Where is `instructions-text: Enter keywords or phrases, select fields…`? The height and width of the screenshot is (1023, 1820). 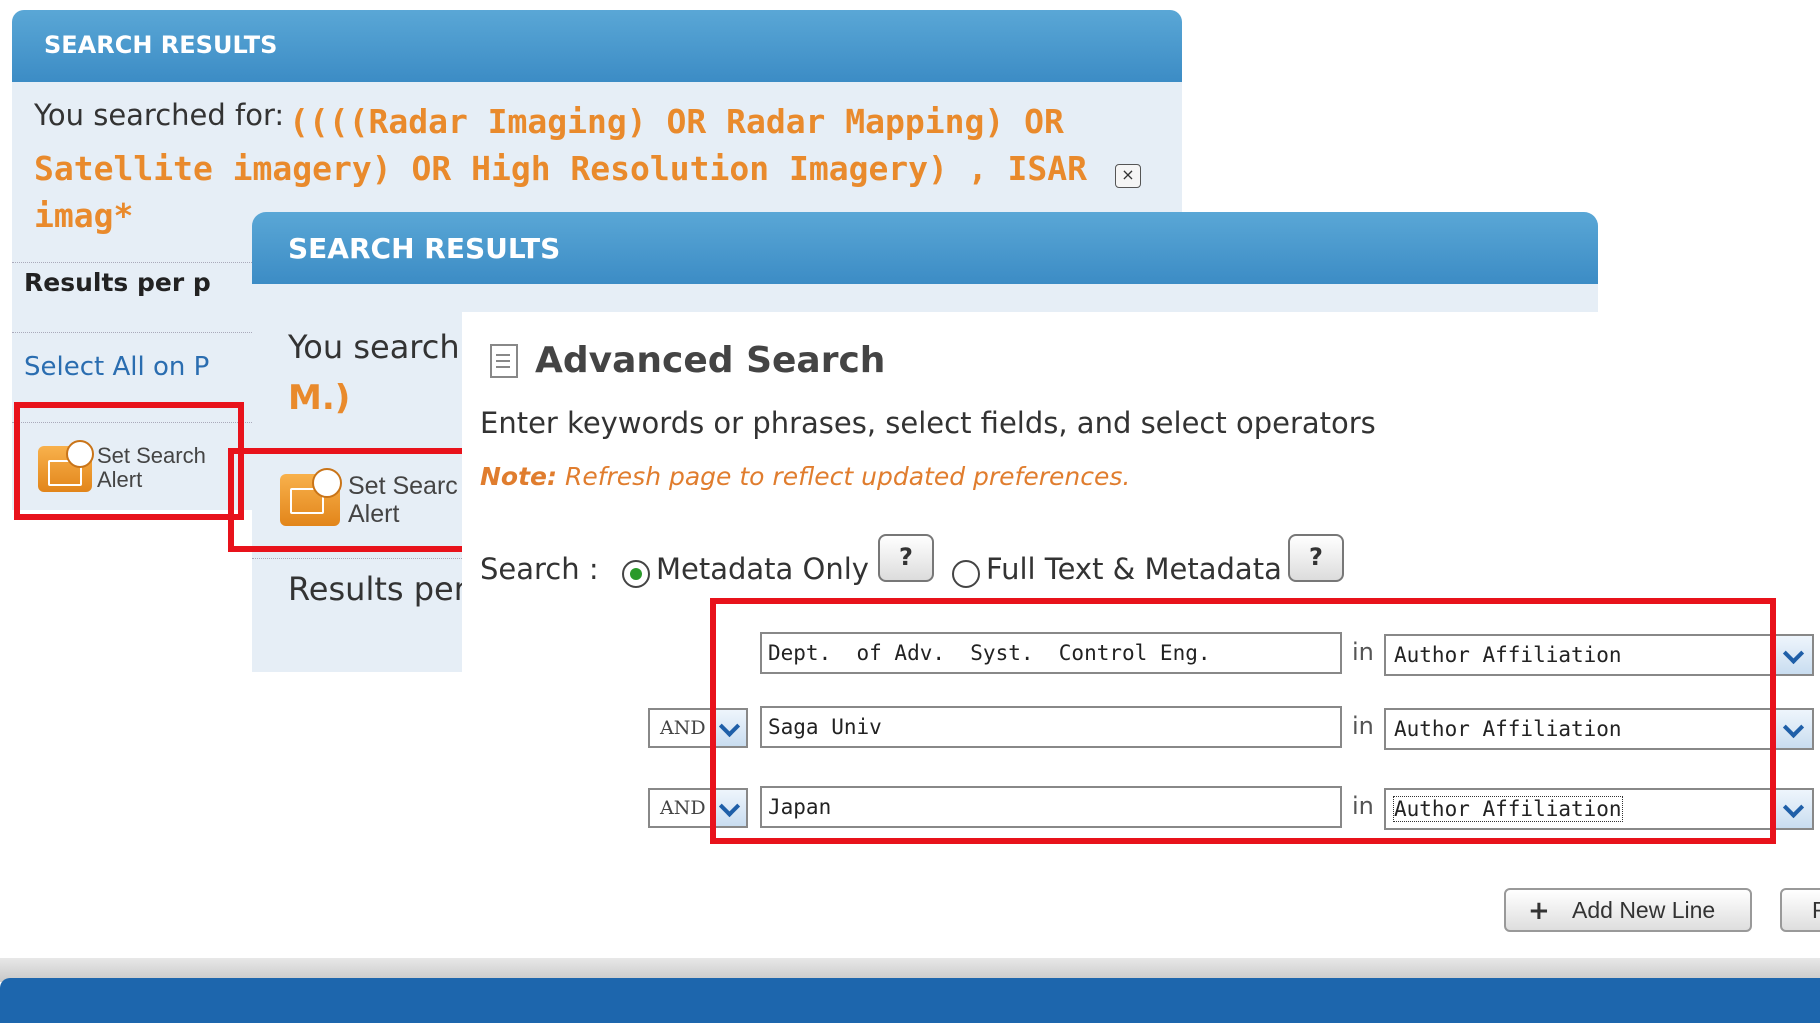 instructions-text: Enter keywords or phrases, select fields… is located at coordinates (928, 423).